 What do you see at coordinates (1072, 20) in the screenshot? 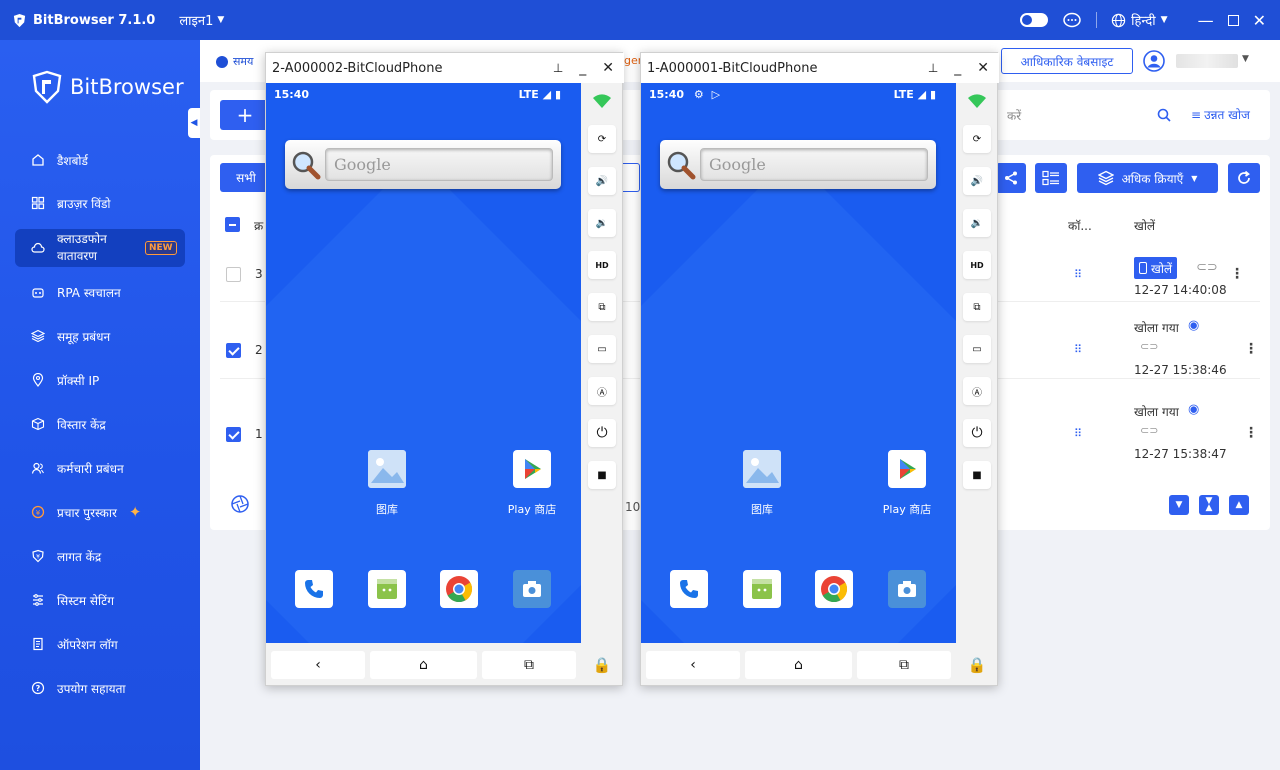
I see `support-chat-icon` at bounding box center [1072, 20].